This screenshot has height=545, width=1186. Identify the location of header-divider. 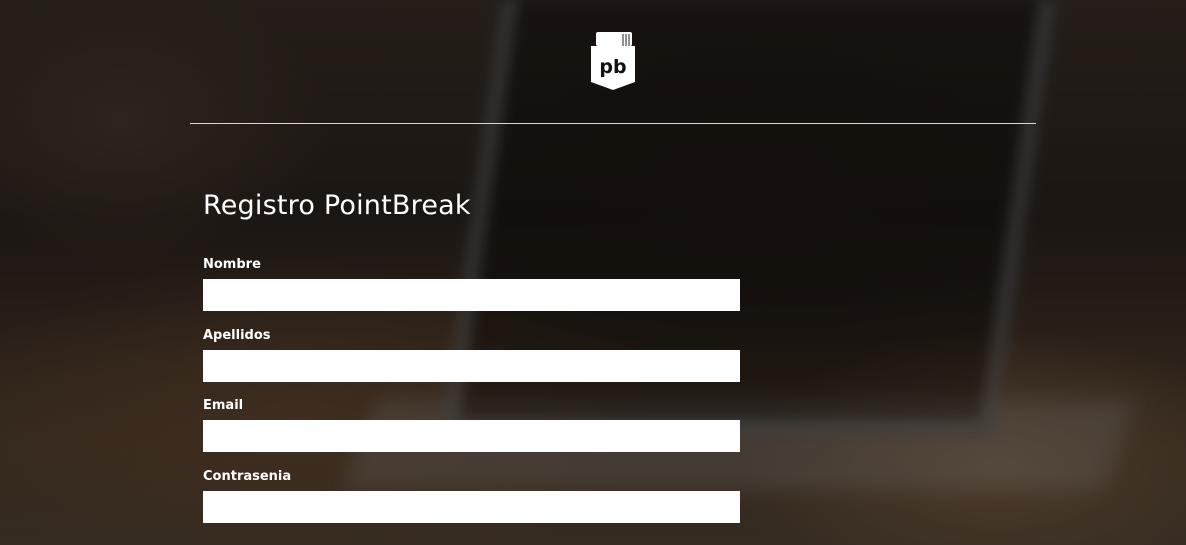
(613, 123).